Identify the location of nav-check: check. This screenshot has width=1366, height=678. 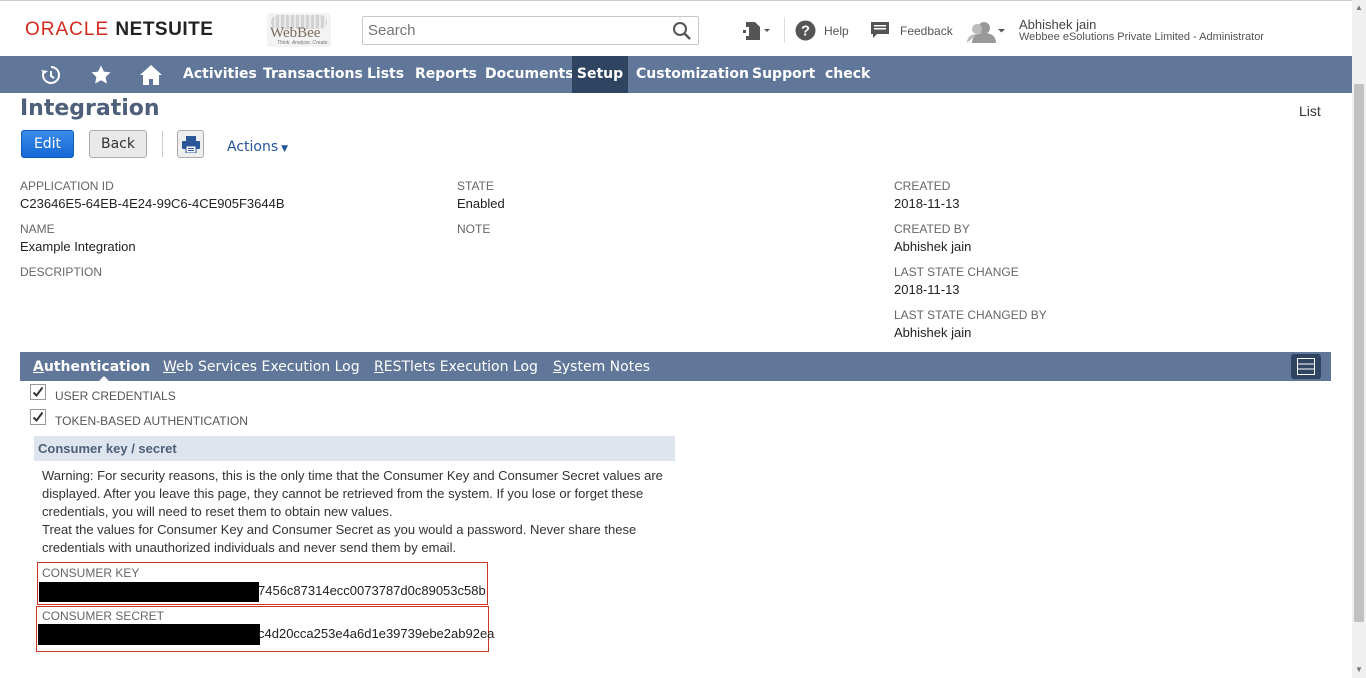
(847, 74).